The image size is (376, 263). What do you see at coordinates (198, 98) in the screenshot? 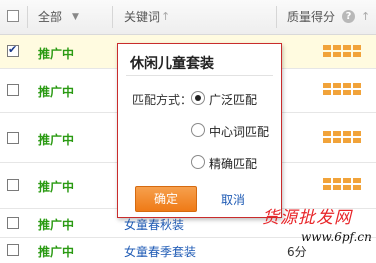
I see `radio-broad-match` at bounding box center [198, 98].